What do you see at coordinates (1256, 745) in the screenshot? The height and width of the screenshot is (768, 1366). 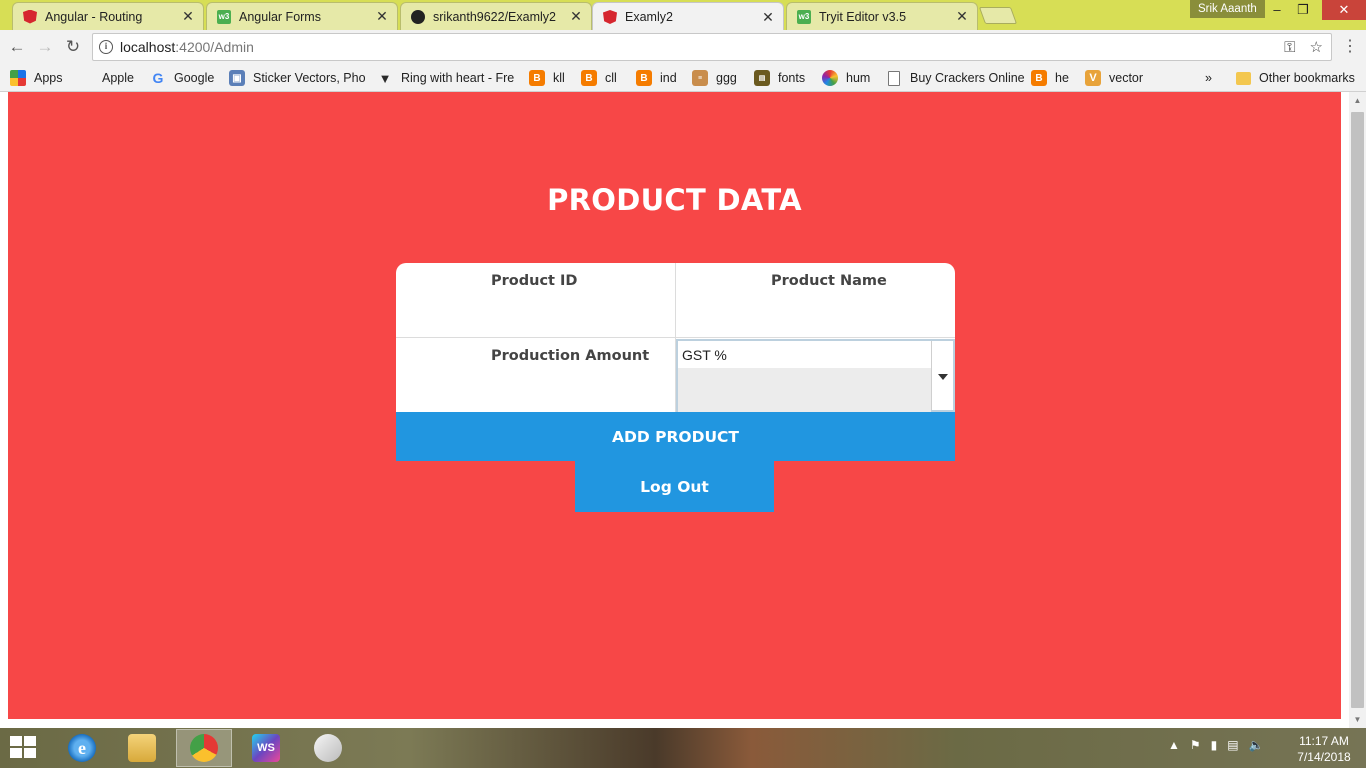 I see `volume-icon: 🔈` at bounding box center [1256, 745].